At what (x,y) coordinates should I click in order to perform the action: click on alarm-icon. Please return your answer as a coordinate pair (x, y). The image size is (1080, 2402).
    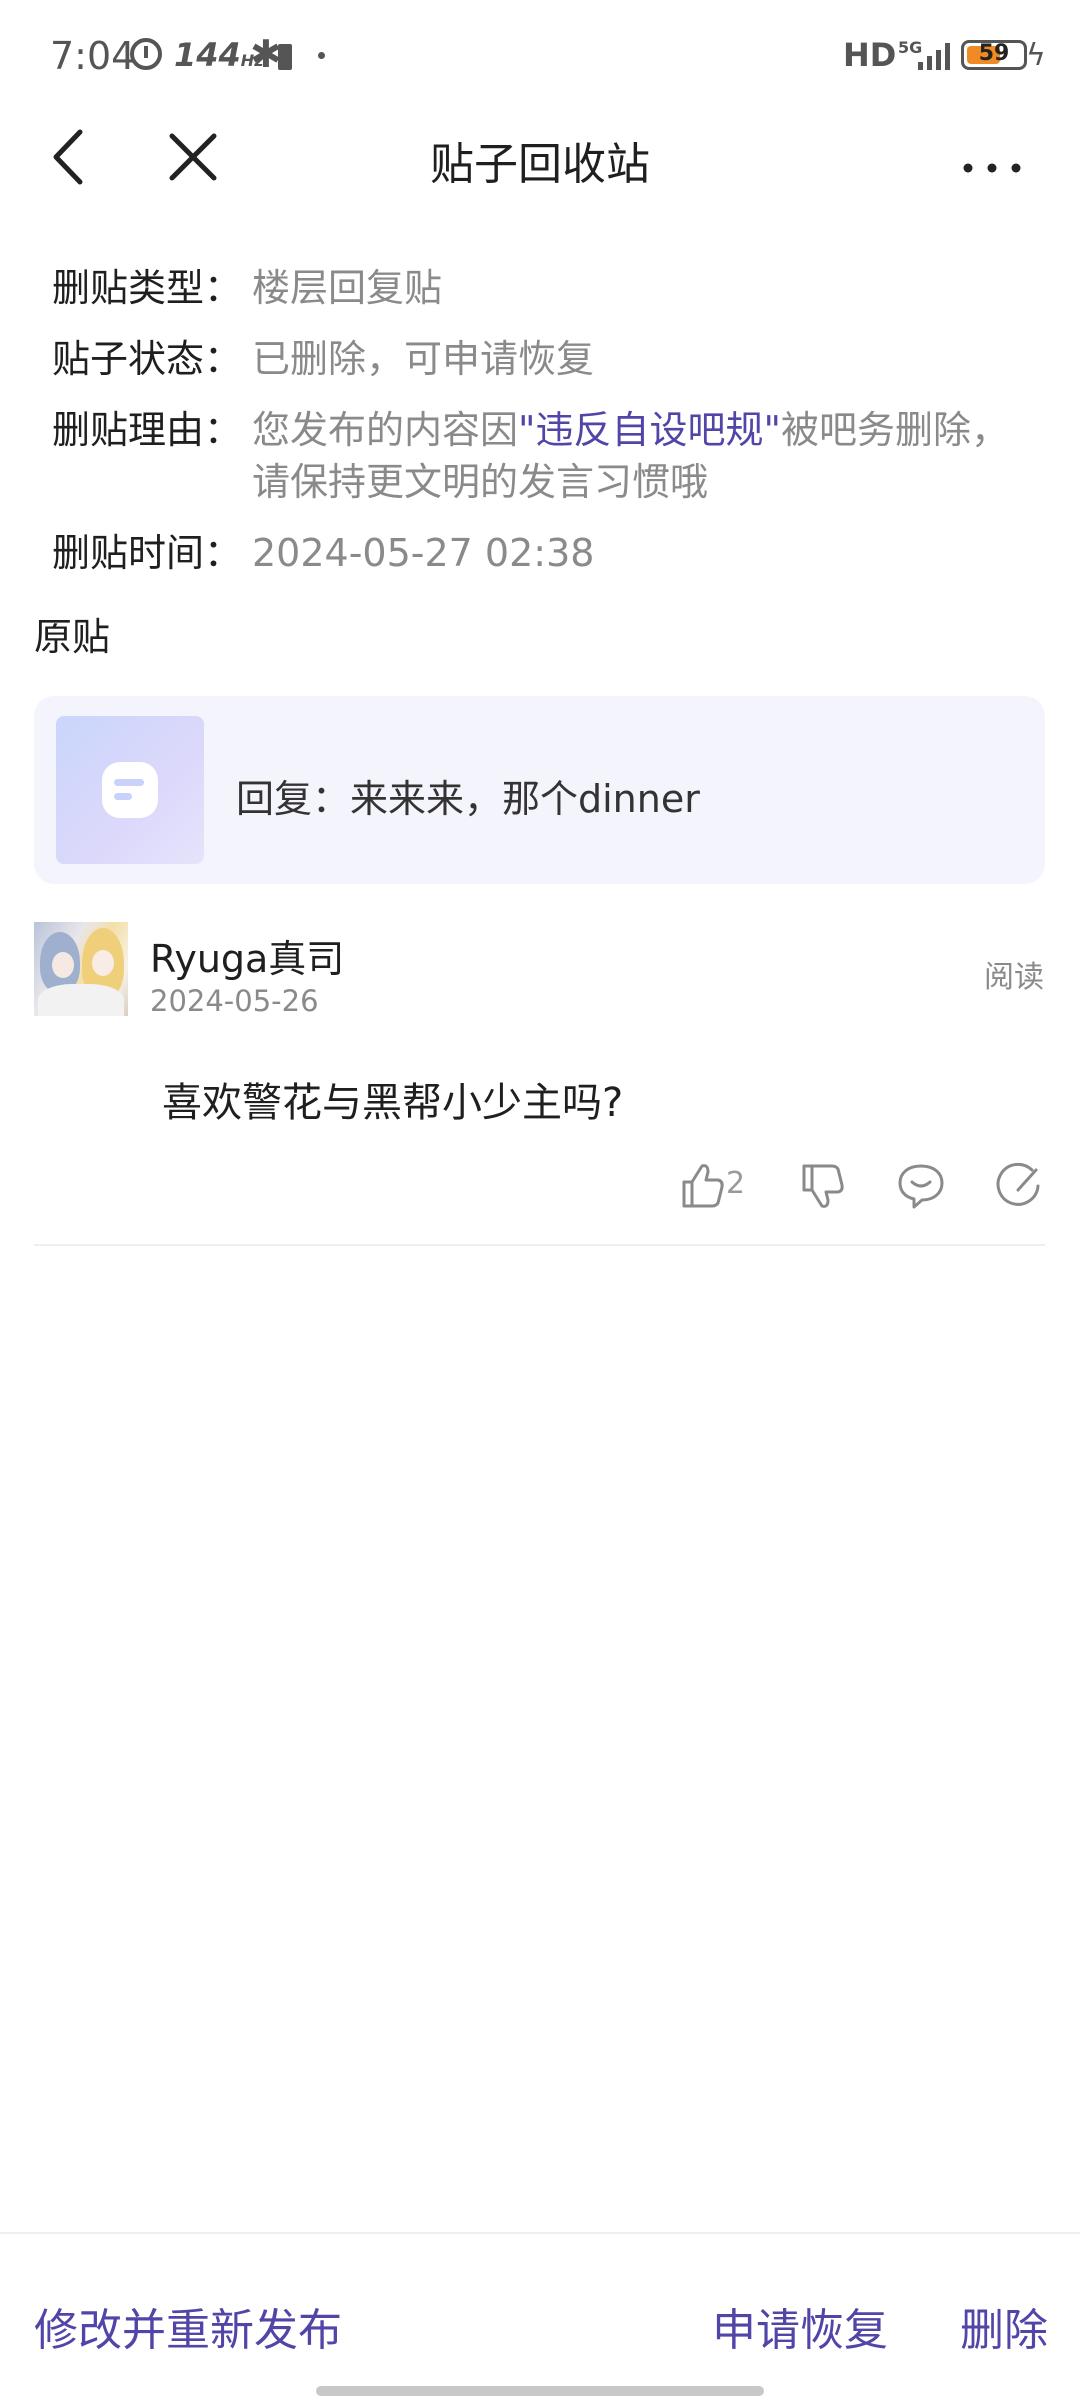
    Looking at the image, I should click on (146, 54).